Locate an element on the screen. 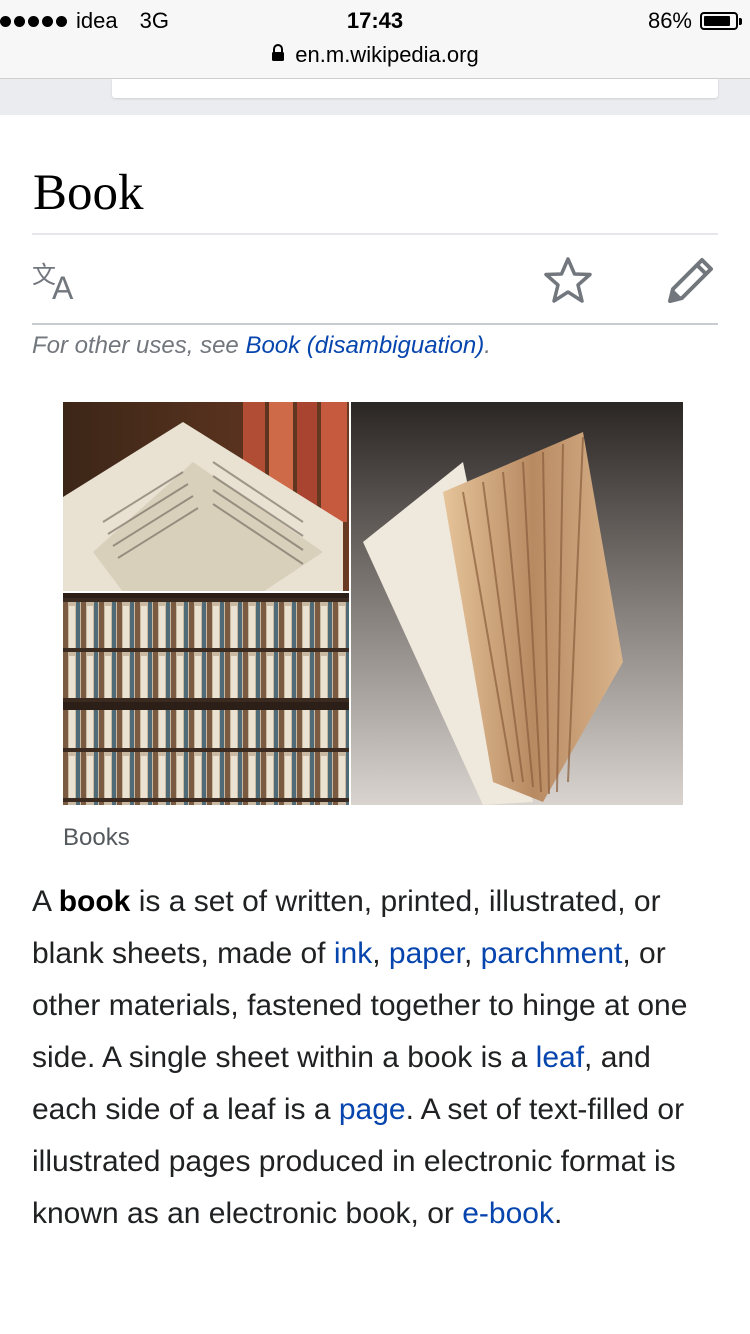  star-icon is located at coordinates (568, 281).